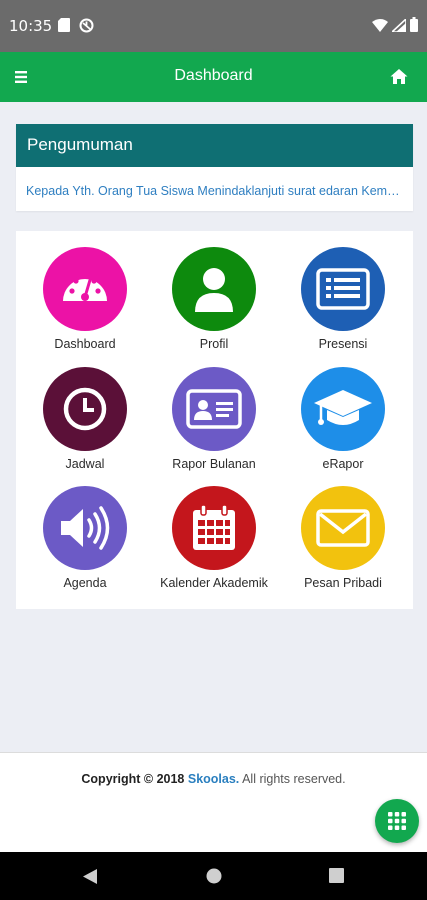 This screenshot has width=427, height=900. Describe the element at coordinates (399, 76) in the screenshot. I see `home-icon` at that location.